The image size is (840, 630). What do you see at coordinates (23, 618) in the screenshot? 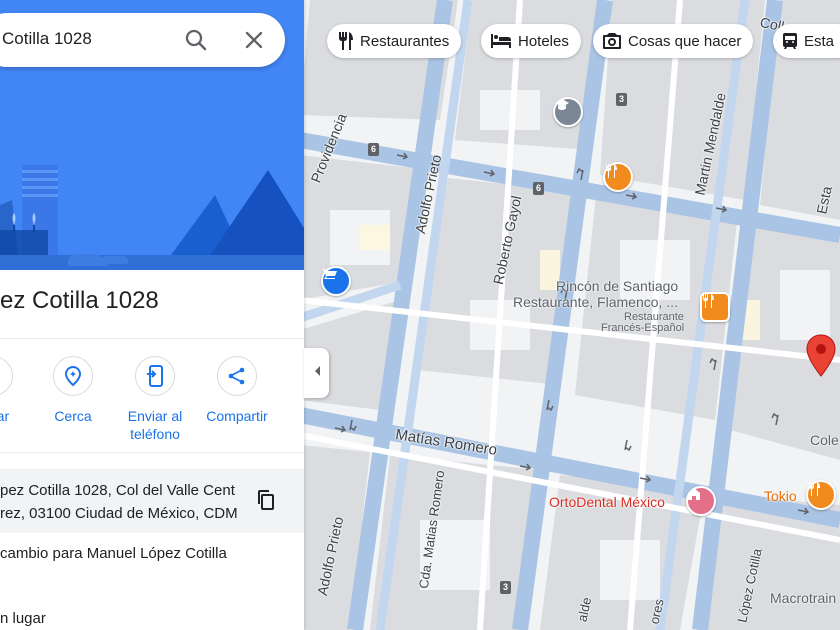
I see `add-place-link: n lugar` at bounding box center [23, 618].